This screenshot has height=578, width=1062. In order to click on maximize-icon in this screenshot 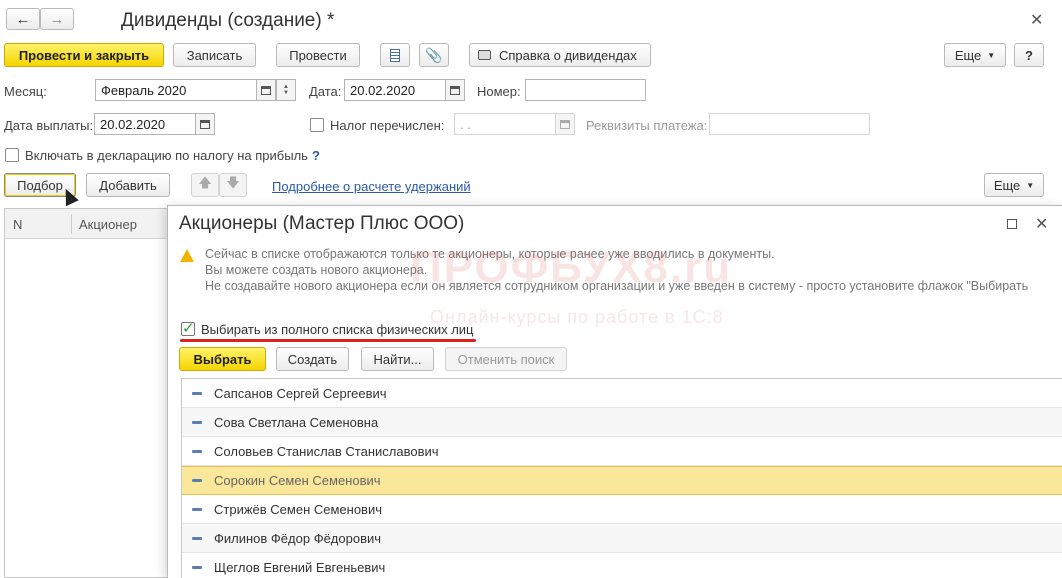, I will do `click(1012, 224)`.